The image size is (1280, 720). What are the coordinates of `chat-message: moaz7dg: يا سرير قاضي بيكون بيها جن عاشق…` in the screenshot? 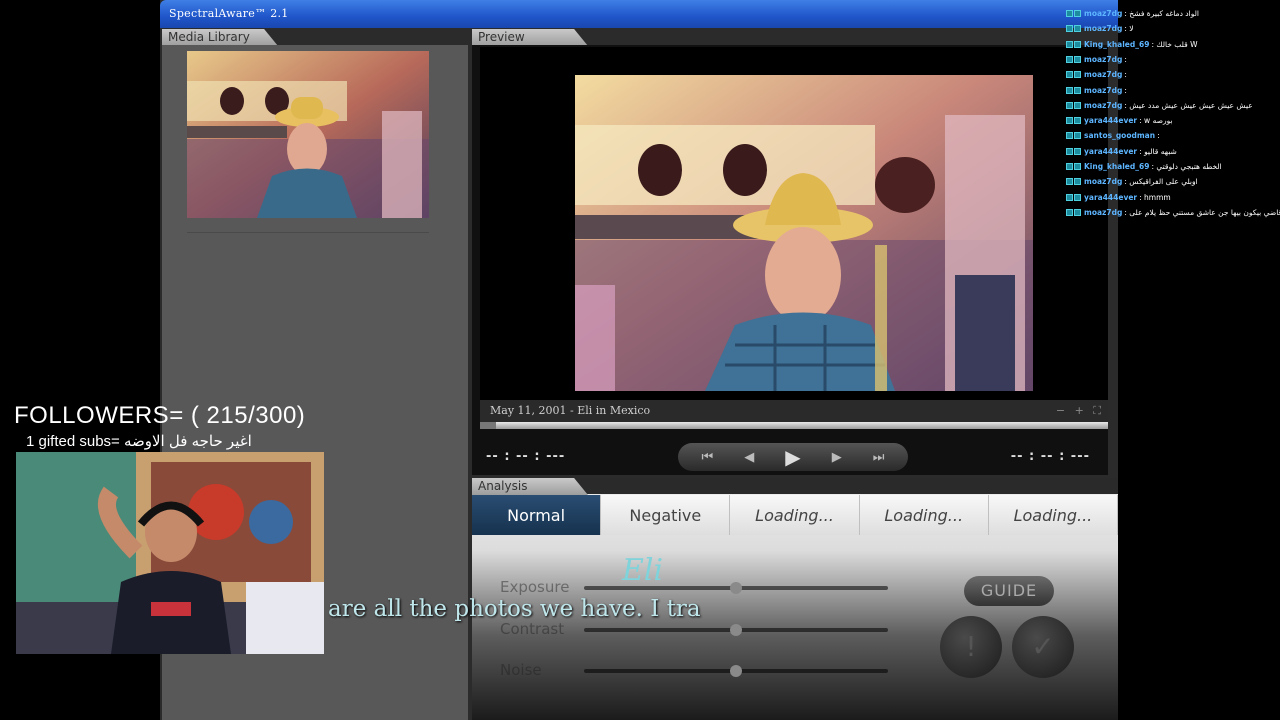 It's located at (1173, 212).